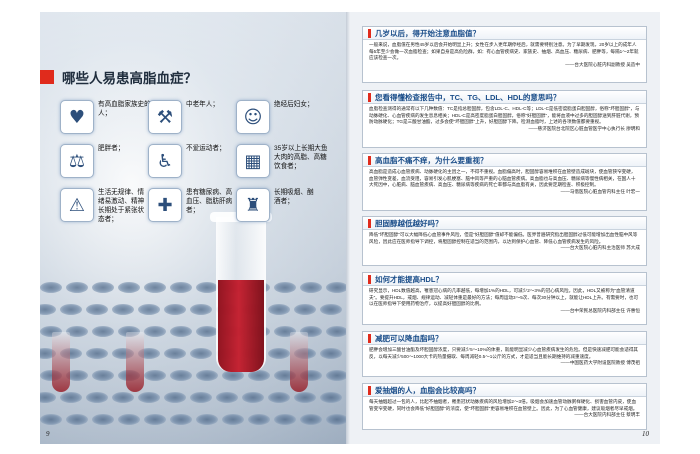 The width and height of the screenshot is (700, 454). Describe the element at coordinates (409, 279) in the screenshot. I see `section-heading-text: 如何才能提高HDL？` at that location.